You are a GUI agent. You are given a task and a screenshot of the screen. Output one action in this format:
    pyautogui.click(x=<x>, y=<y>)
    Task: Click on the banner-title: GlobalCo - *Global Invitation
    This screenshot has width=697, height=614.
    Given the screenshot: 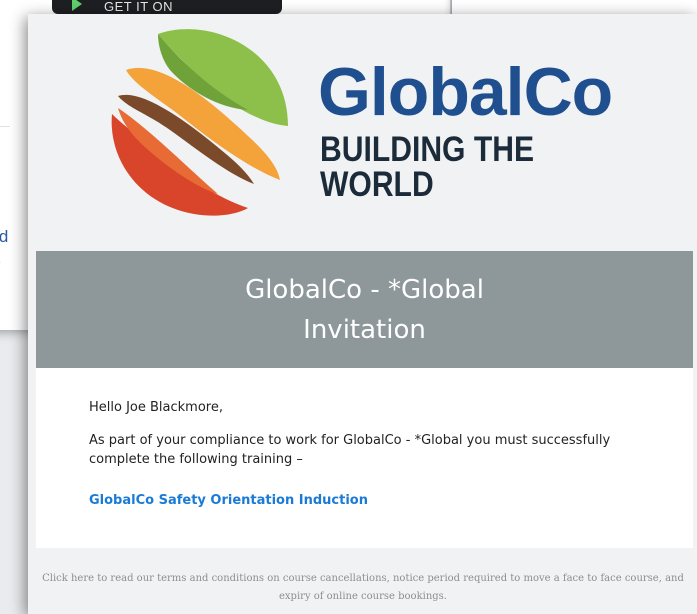 What is the action you would take?
    pyautogui.click(x=364, y=309)
    